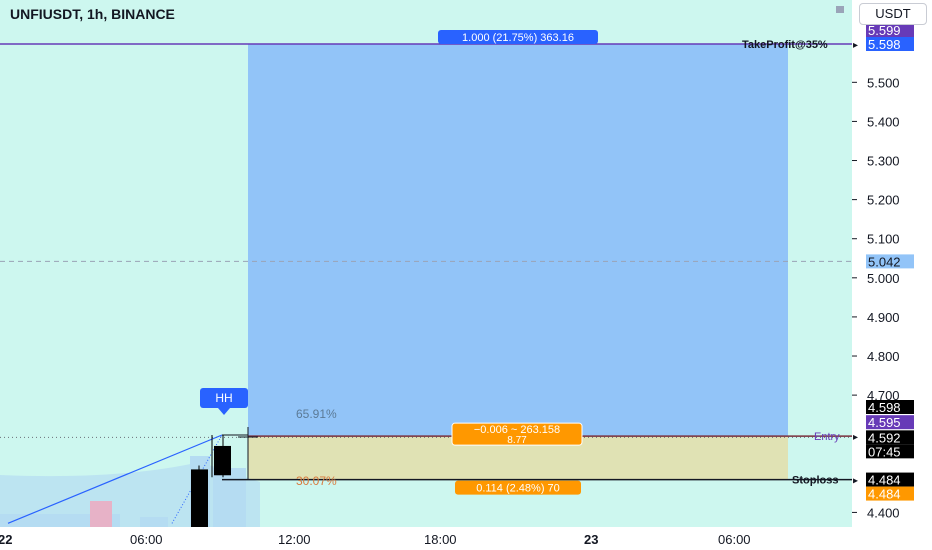 This screenshot has width=932, height=550. I want to click on y-tick-label: 5.000, so click(883, 278).